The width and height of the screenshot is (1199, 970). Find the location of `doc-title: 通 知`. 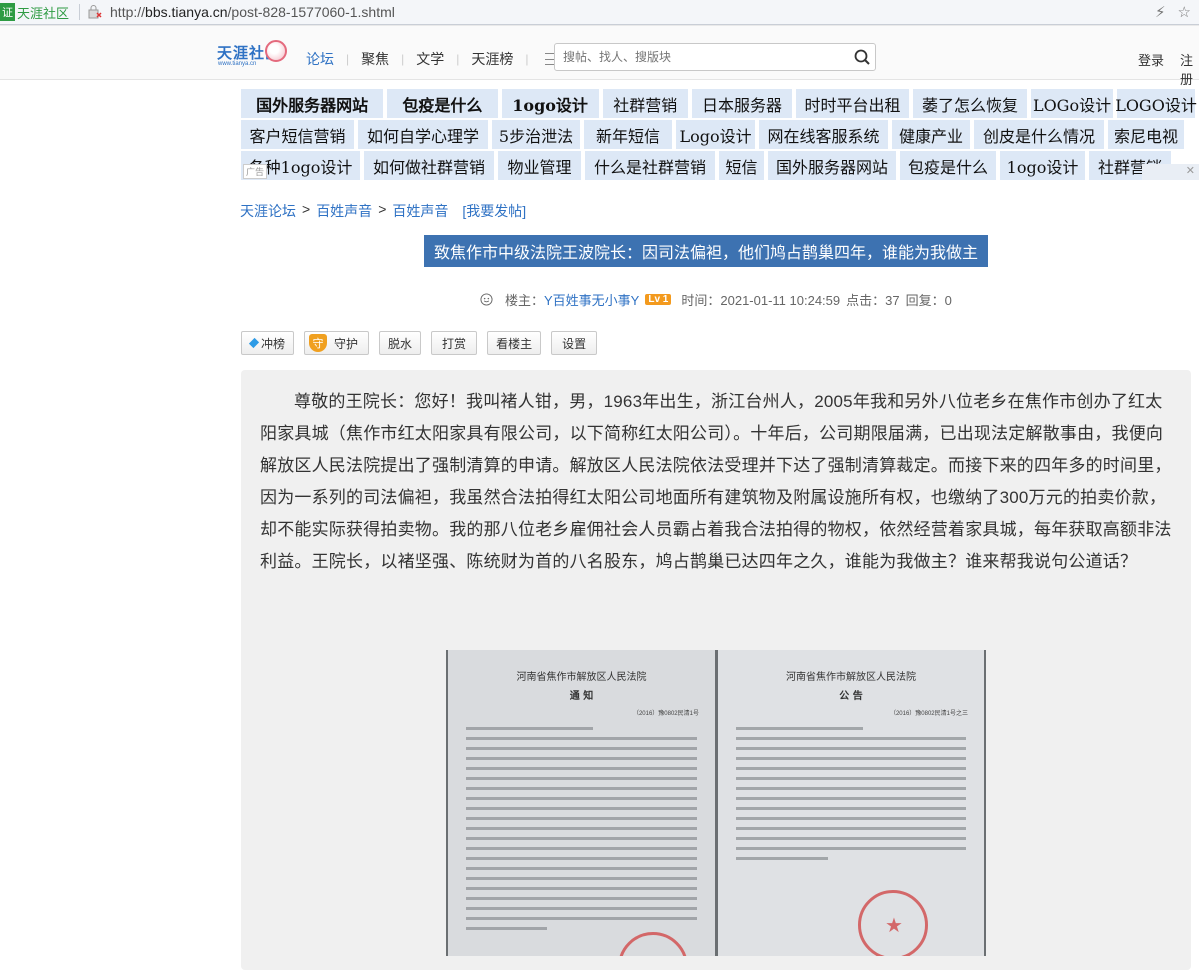

doc-title: 通 知 is located at coordinates (581, 696).